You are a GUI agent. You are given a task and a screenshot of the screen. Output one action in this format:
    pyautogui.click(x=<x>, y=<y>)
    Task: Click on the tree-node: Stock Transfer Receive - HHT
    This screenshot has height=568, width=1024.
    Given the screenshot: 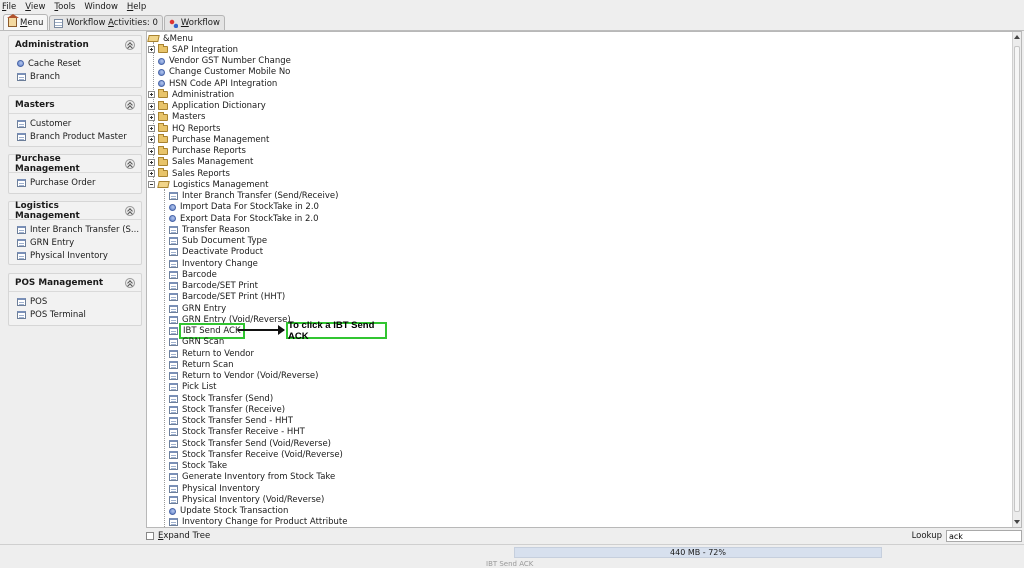 What is the action you would take?
    pyautogui.click(x=237, y=432)
    